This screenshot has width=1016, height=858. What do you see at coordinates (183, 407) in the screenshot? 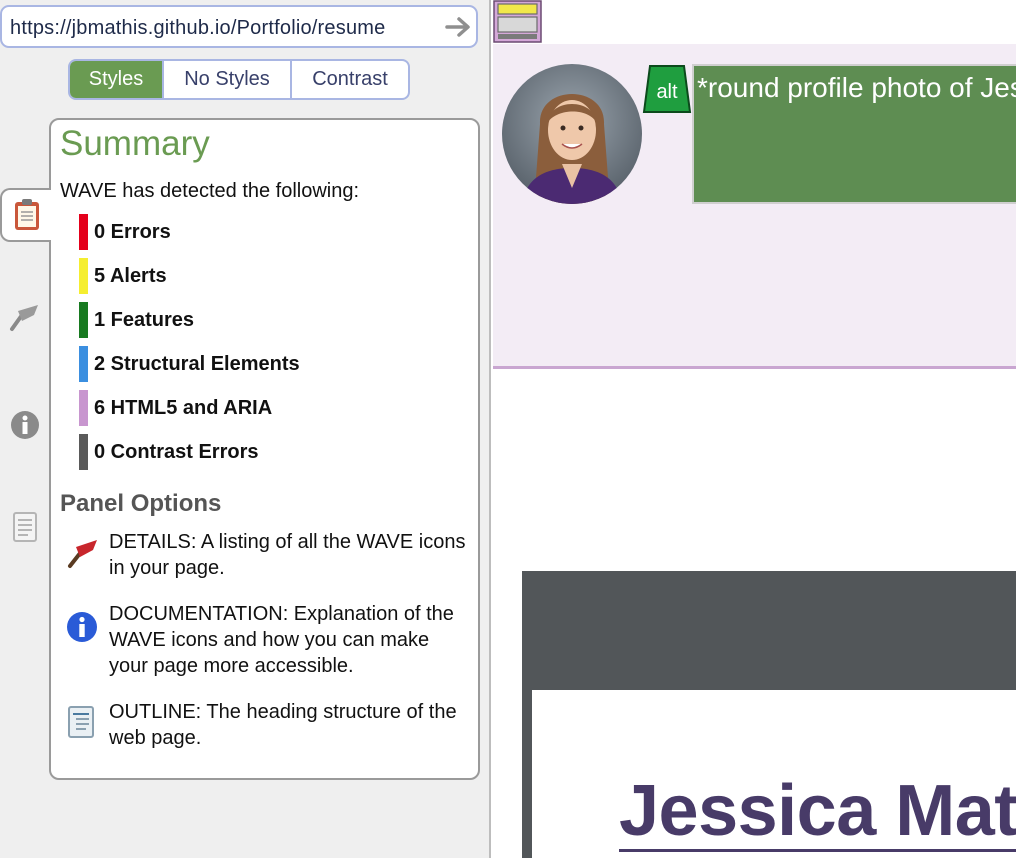
I see `stat-label: 6 HTML5 and ARIA` at bounding box center [183, 407].